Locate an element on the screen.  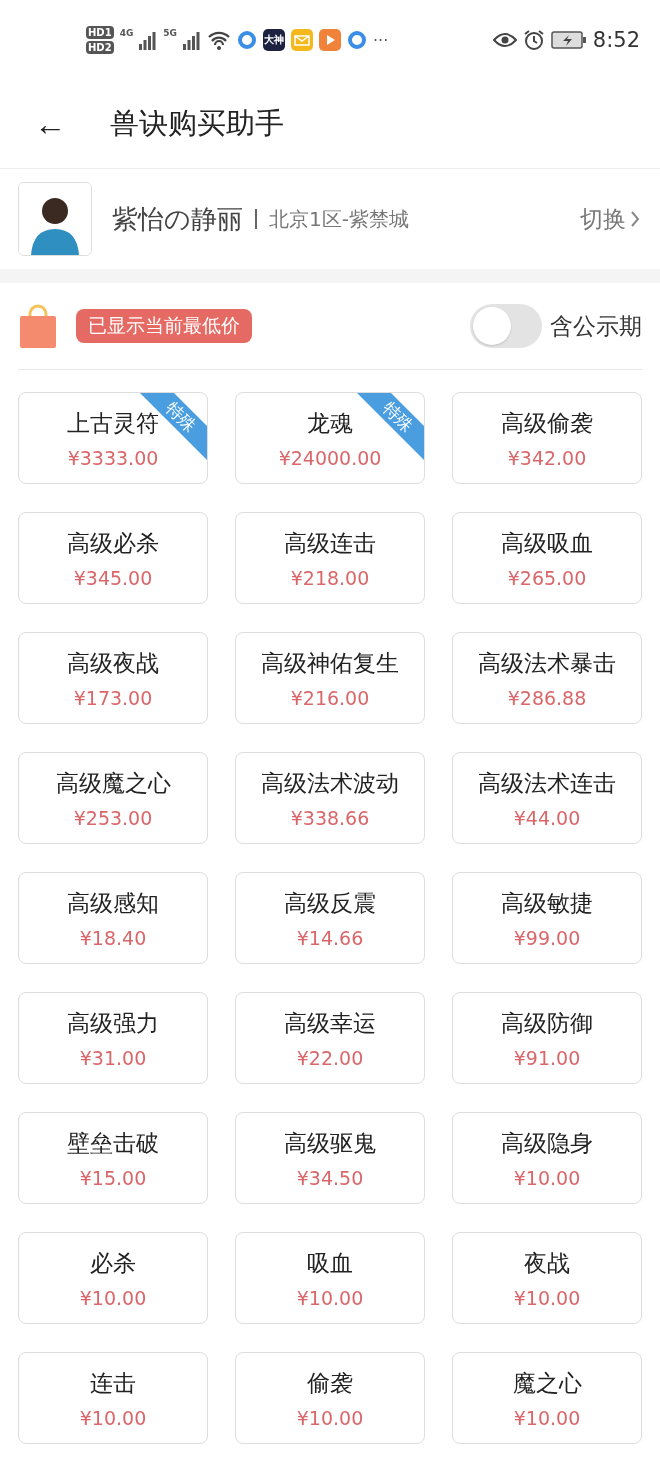
item-card: 高级法术暴击 ¥286.88 is located at coordinates (547, 678).